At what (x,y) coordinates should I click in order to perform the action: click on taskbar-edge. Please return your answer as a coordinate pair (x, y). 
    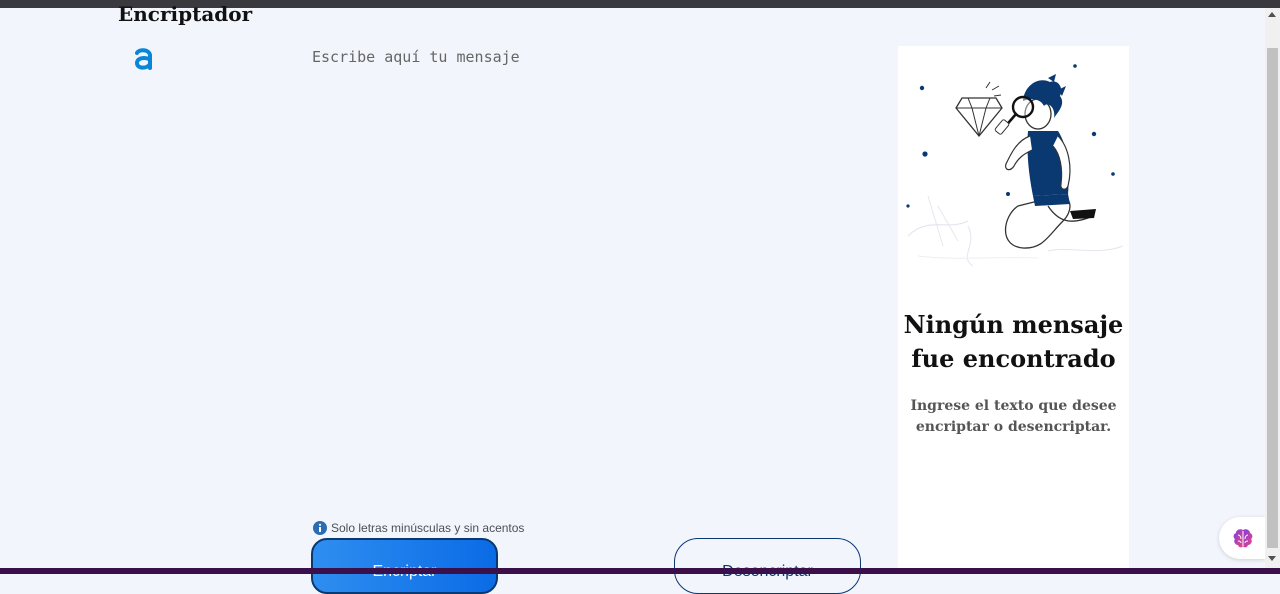
    Looking at the image, I should click on (640, 571).